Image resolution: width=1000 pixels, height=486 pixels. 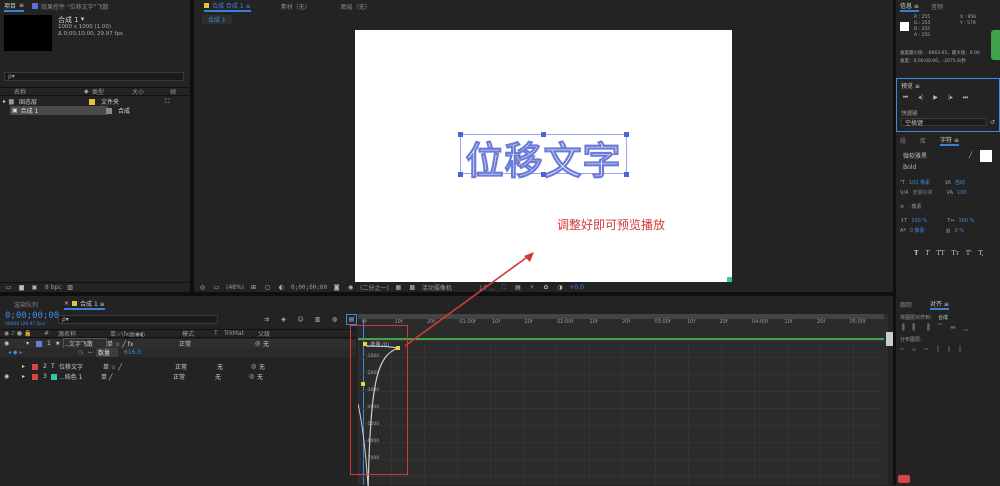 I want to click on list-item: ▣ 合成 1 合成, so click(x=95, y=110).